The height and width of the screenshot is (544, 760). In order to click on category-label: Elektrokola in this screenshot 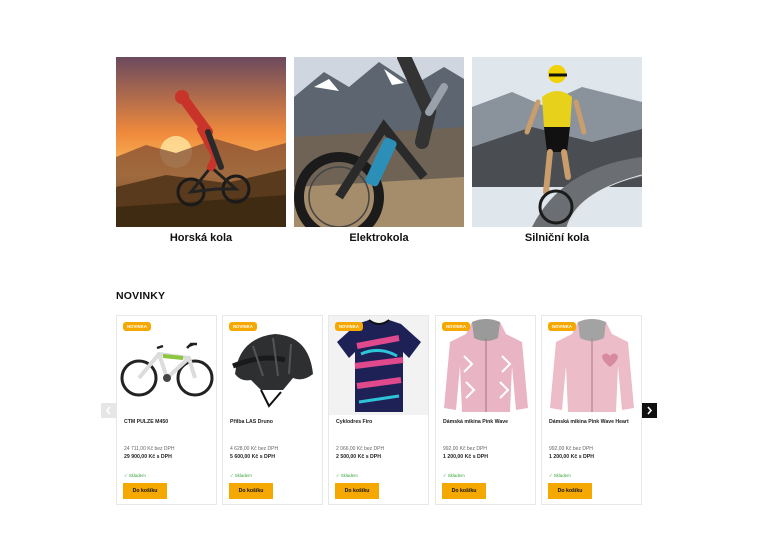, I will do `click(379, 238)`.